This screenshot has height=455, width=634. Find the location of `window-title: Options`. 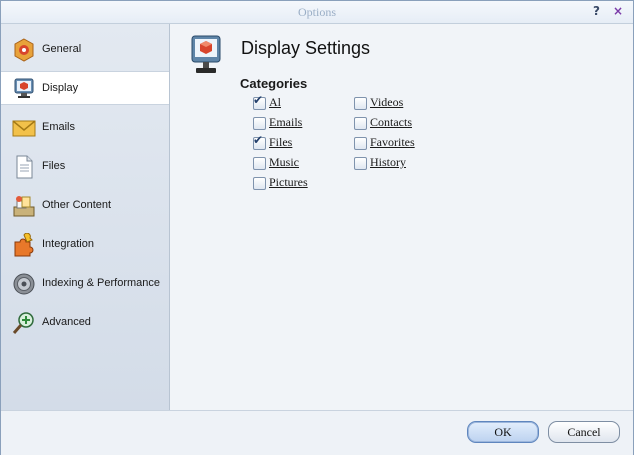

window-title: Options is located at coordinates (316, 12).